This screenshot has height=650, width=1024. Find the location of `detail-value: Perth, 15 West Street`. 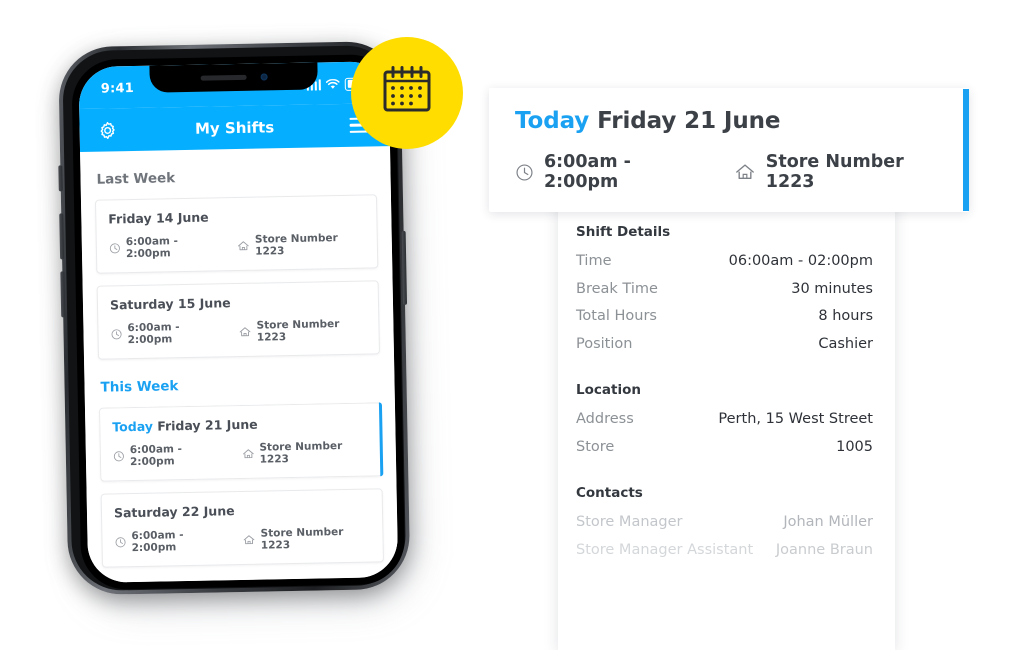

detail-value: Perth, 15 West Street is located at coordinates (795, 419).